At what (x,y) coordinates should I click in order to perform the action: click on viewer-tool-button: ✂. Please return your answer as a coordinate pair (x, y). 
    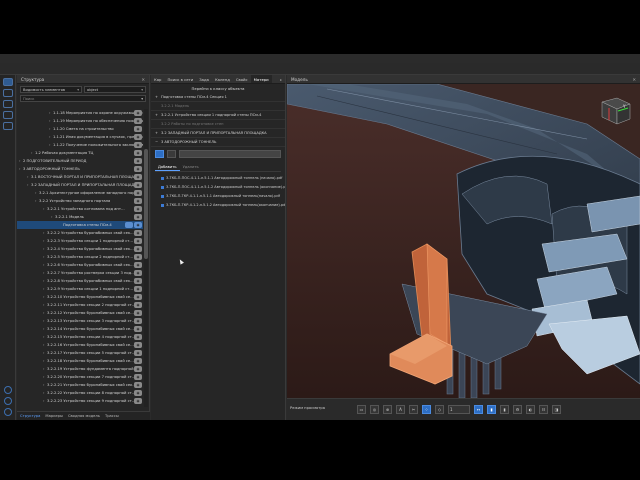
    Looking at the image, I should click on (413, 409).